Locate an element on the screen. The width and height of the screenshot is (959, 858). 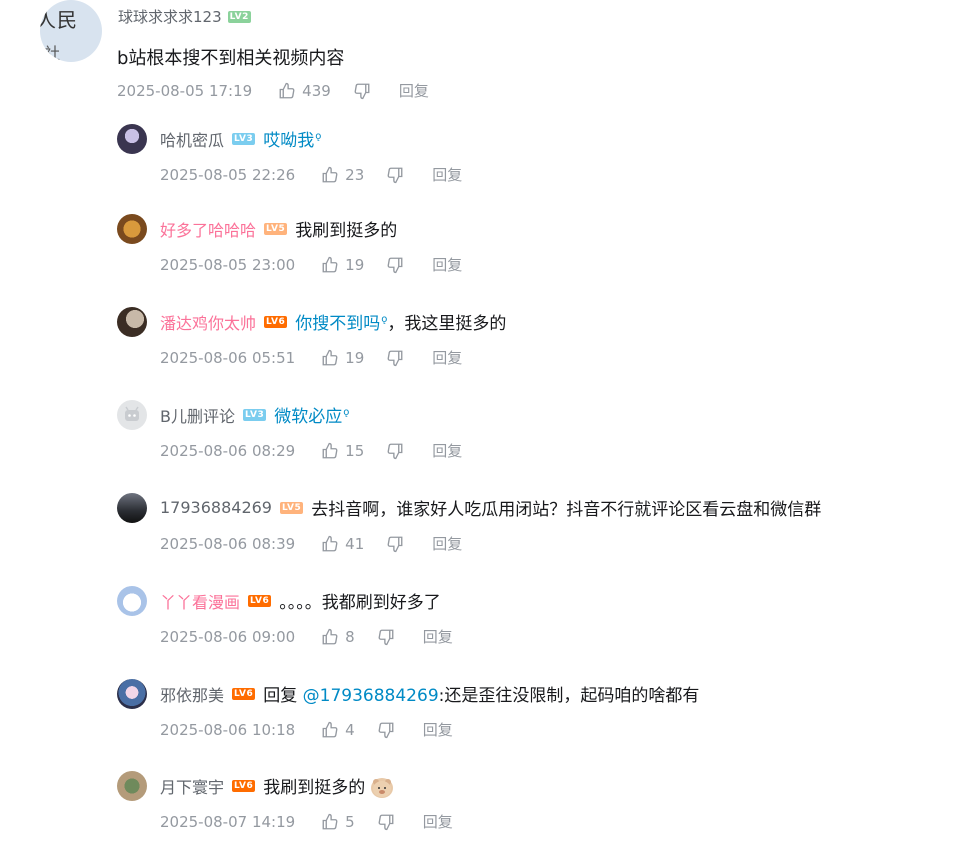
comment-time: 2025-08-06 08:29 is located at coordinates (228, 450).